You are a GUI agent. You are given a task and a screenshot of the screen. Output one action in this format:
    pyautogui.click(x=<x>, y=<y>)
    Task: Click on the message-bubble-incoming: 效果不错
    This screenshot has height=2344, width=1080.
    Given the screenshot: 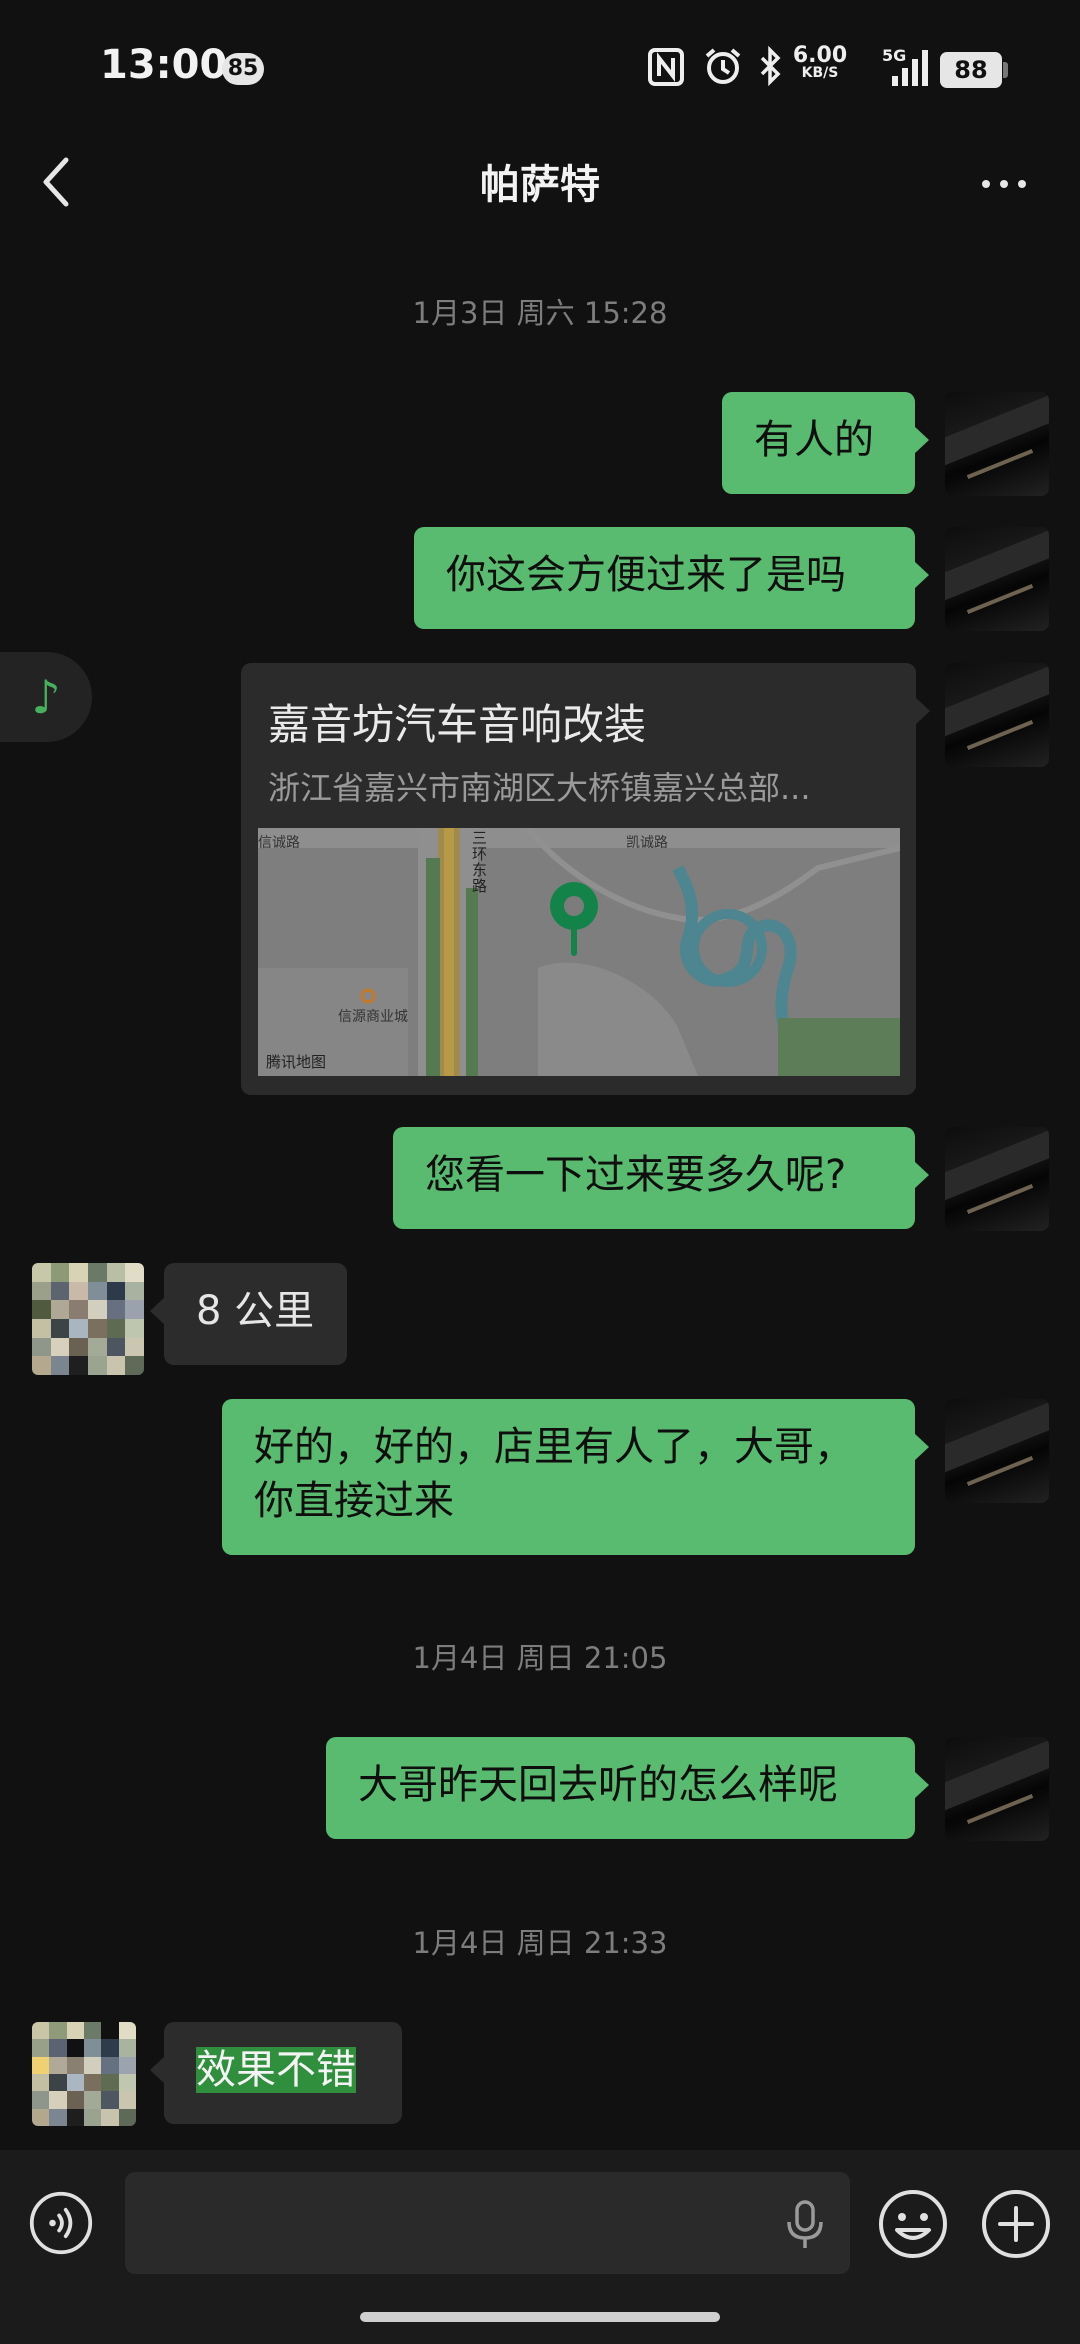 What is the action you would take?
    pyautogui.click(x=276, y=2073)
    